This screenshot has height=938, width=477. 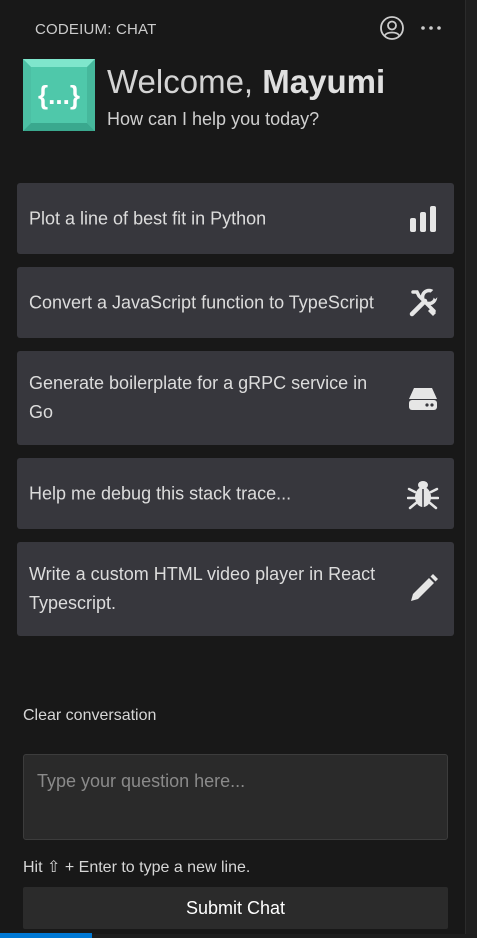 I want to click on clear-conversation-link: Clear conversation, so click(x=89, y=716).